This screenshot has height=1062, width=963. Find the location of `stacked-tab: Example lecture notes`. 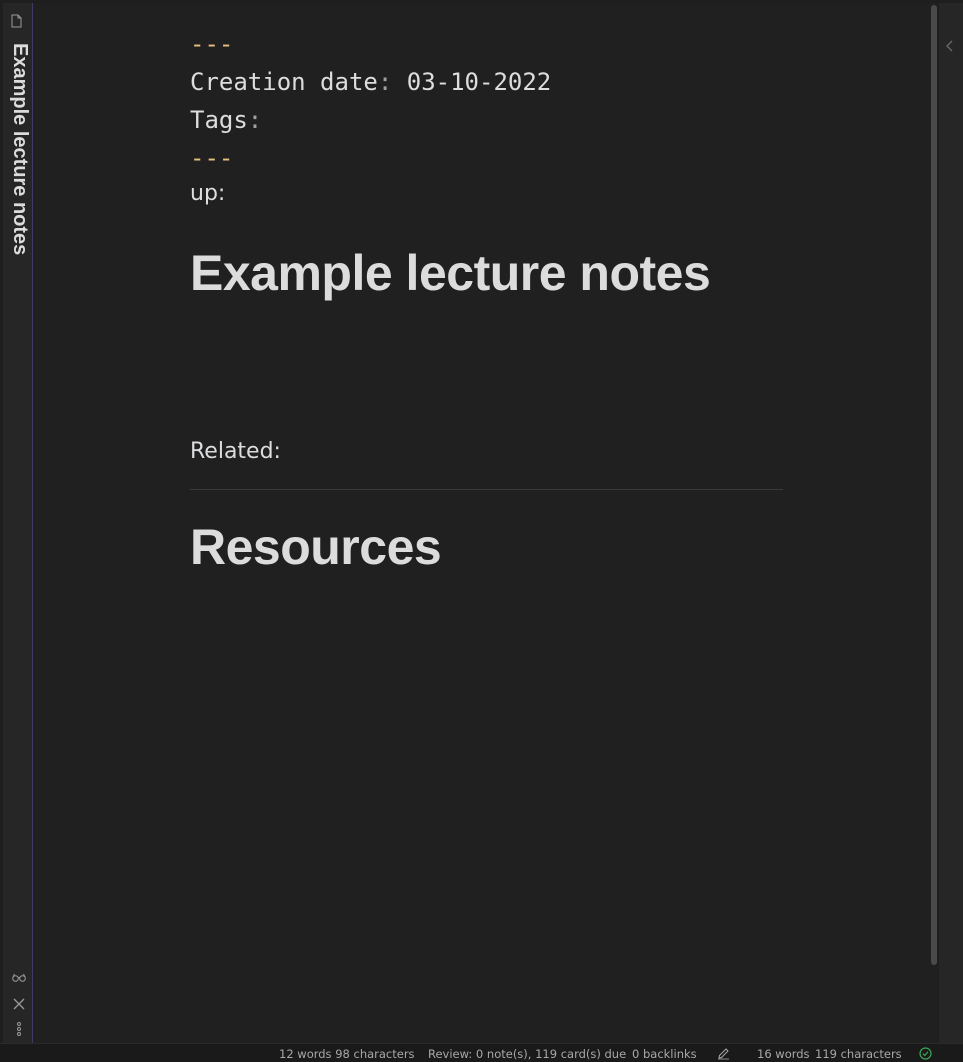

stacked-tab: Example lecture notes is located at coordinates (18, 523).